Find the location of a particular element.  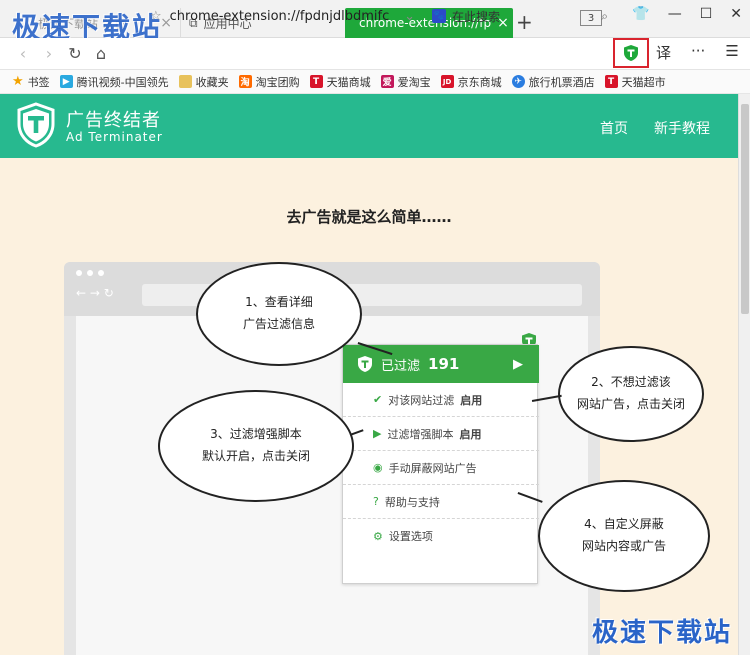

settings-options: ⚙ 设置选项 is located at coordinates (441, 536).